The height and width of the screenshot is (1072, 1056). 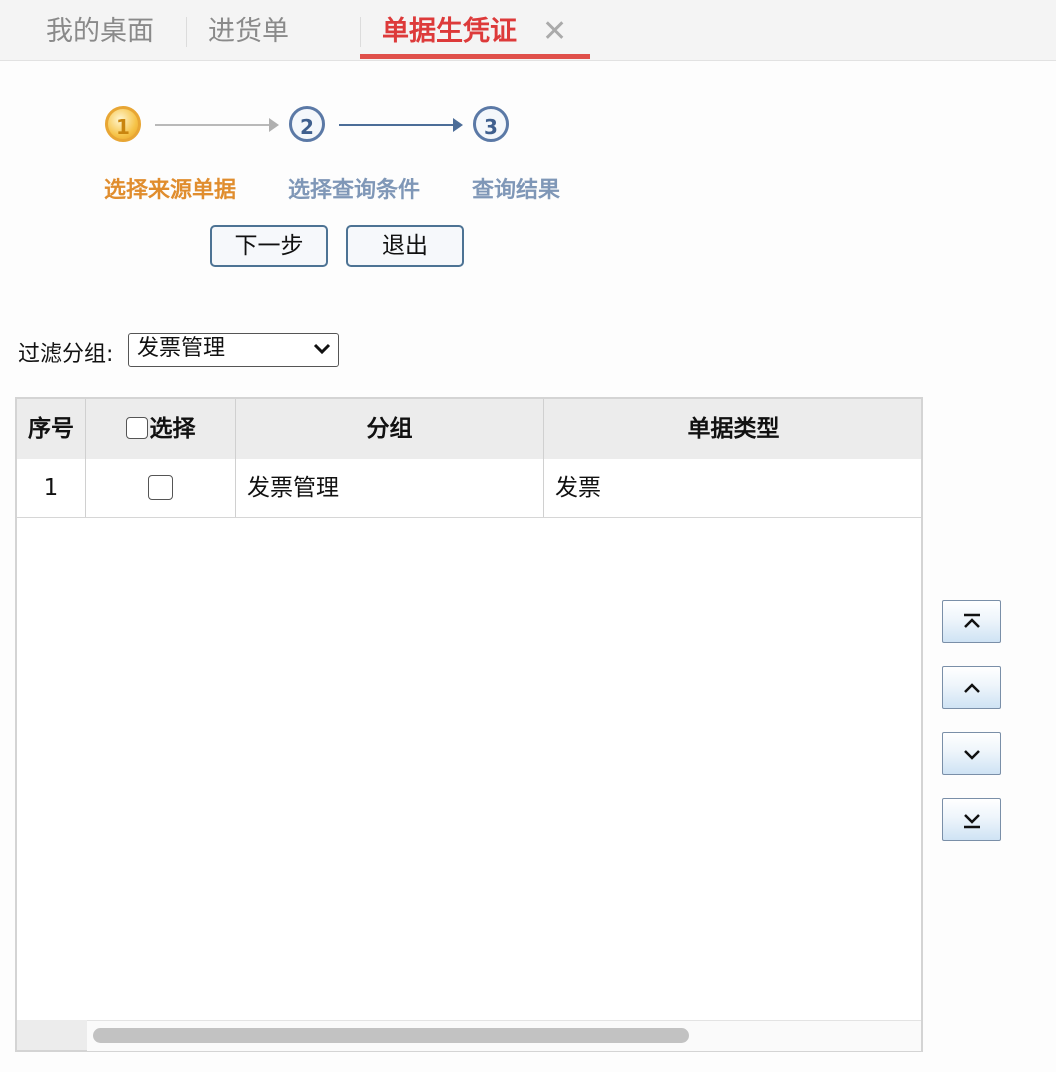 I want to click on move-to-top-icon, so click(x=972, y=620).